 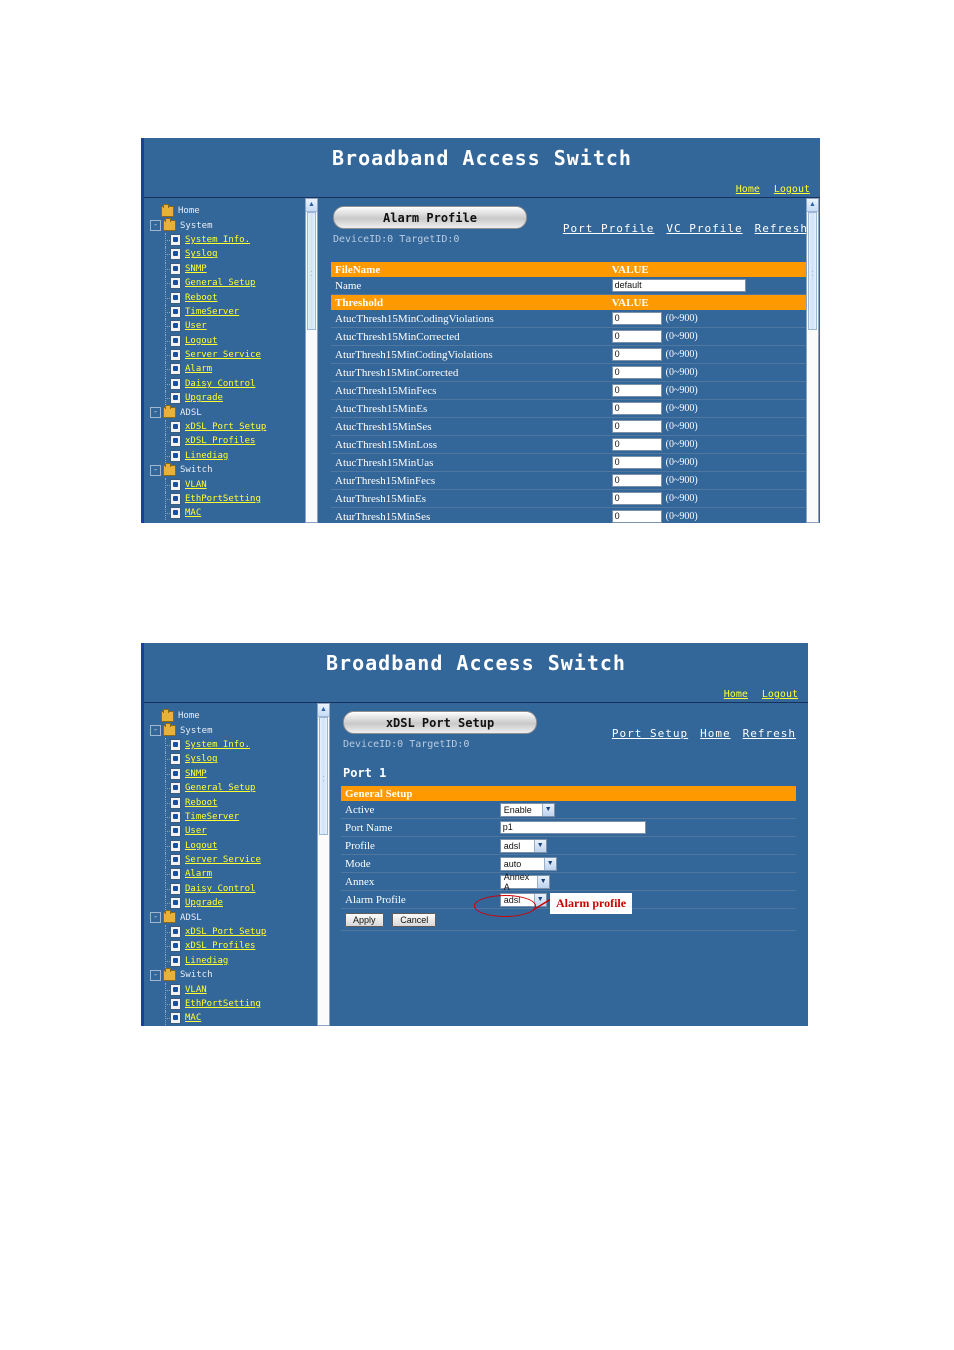 I want to click on profile-name-input: default, so click(x=678, y=285).